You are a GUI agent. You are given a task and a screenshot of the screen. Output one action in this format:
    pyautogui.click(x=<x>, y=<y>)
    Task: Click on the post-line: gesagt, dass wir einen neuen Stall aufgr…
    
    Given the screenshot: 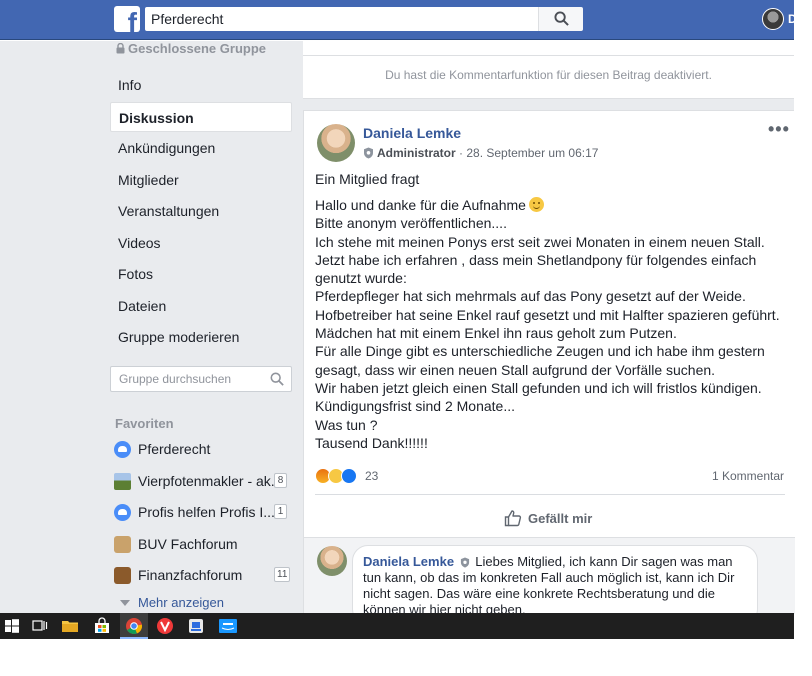 What is the action you would take?
    pyautogui.click(x=515, y=369)
    